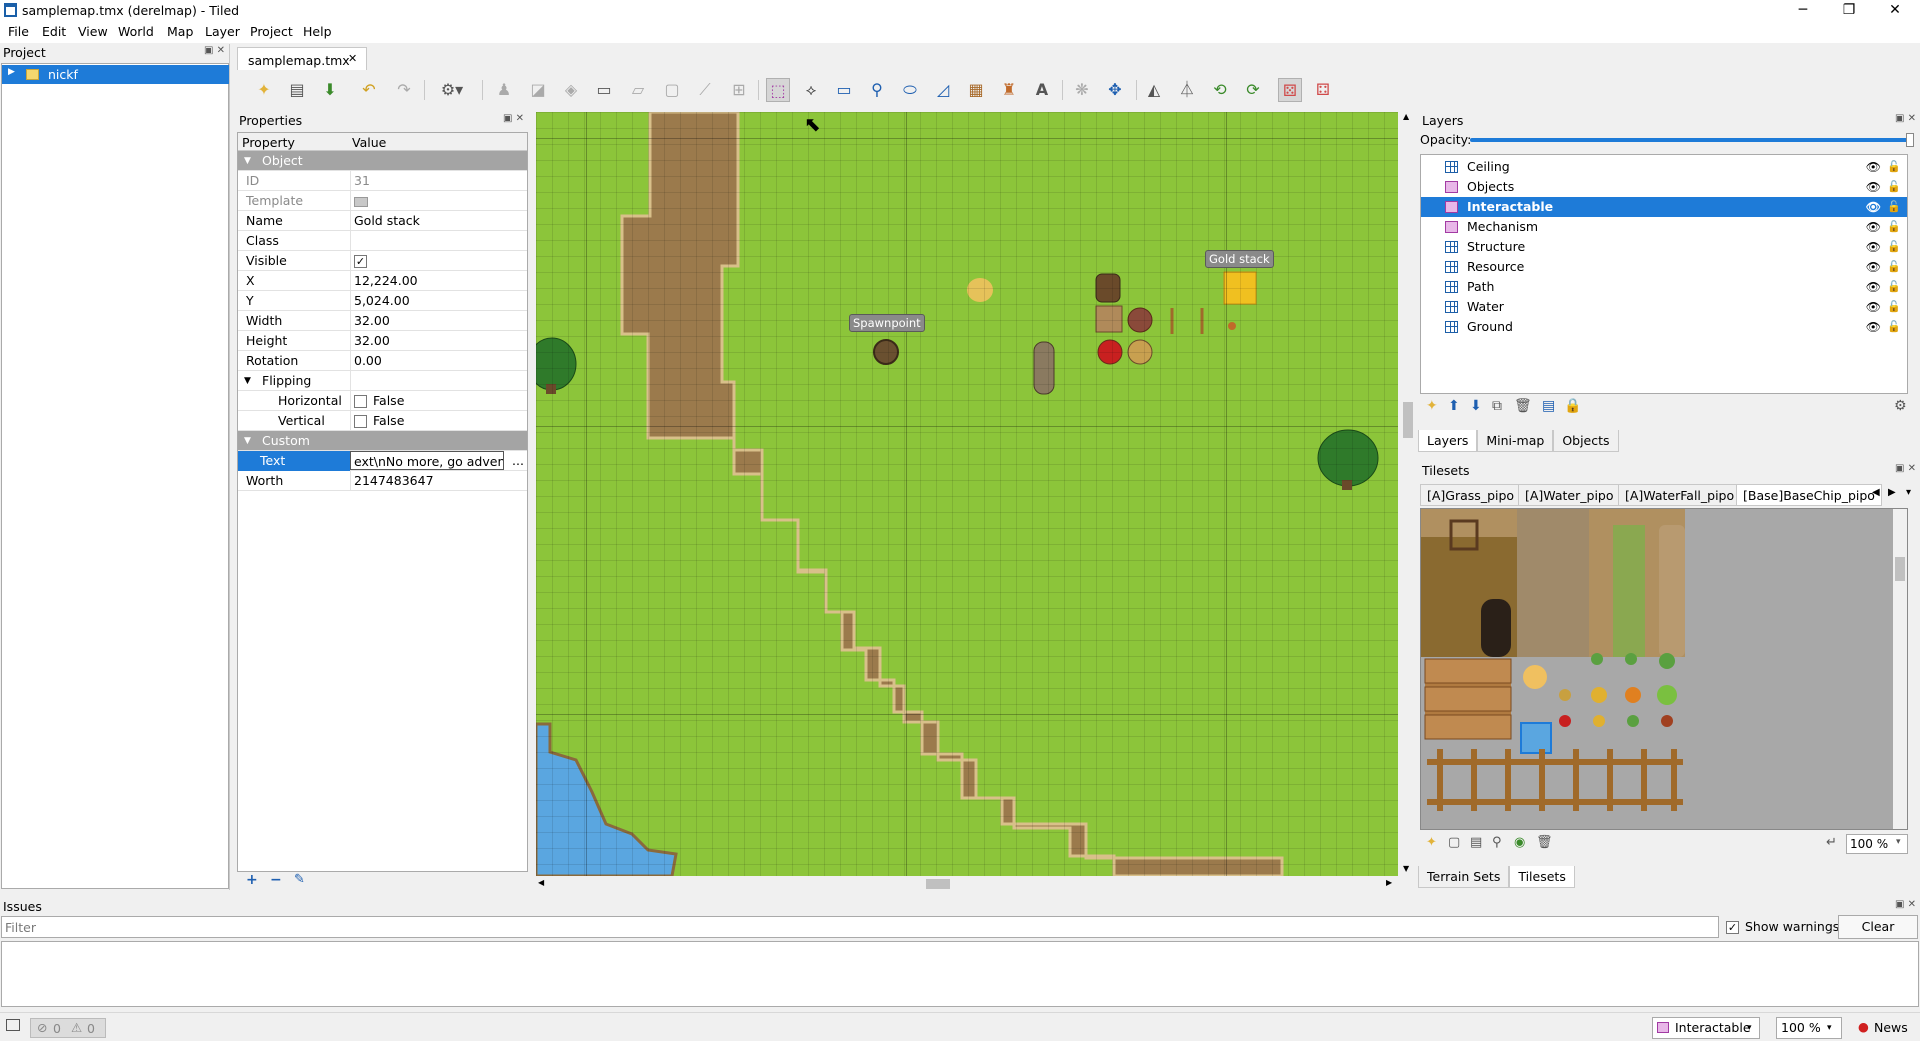 The width and height of the screenshot is (1920, 1041). What do you see at coordinates (1664, 267) in the screenshot?
I see `layer-resource: Resource 👁 🔓` at bounding box center [1664, 267].